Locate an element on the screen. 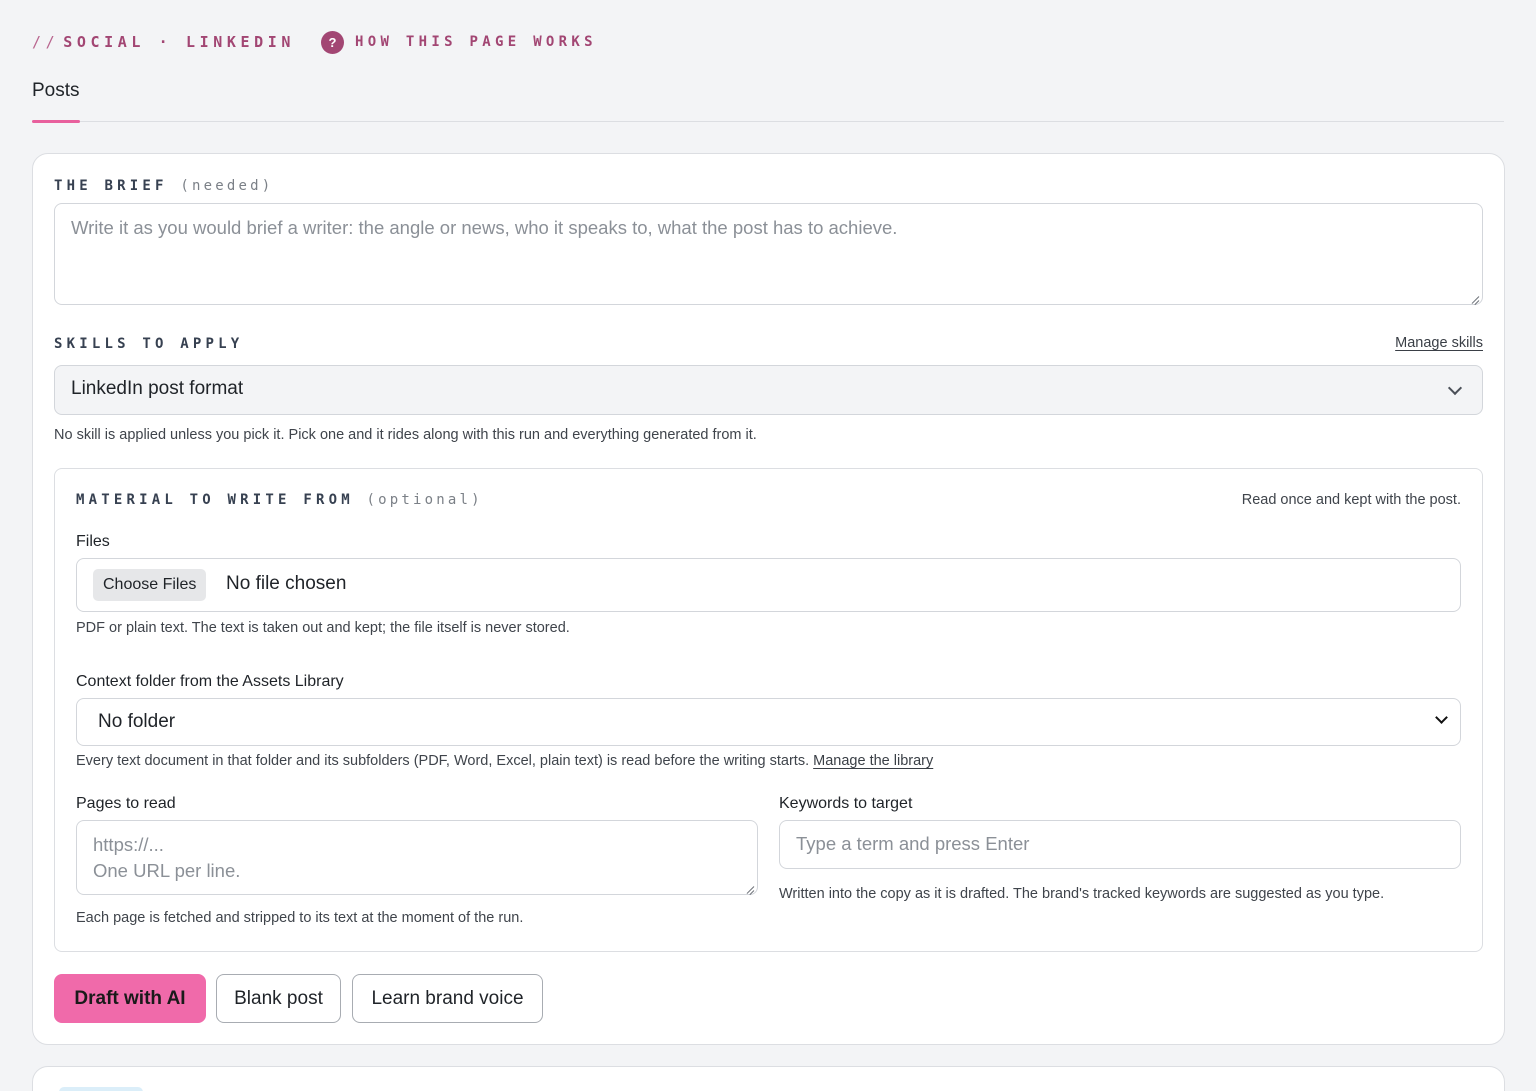  folder-selected-value: No folder is located at coordinates (137, 721).